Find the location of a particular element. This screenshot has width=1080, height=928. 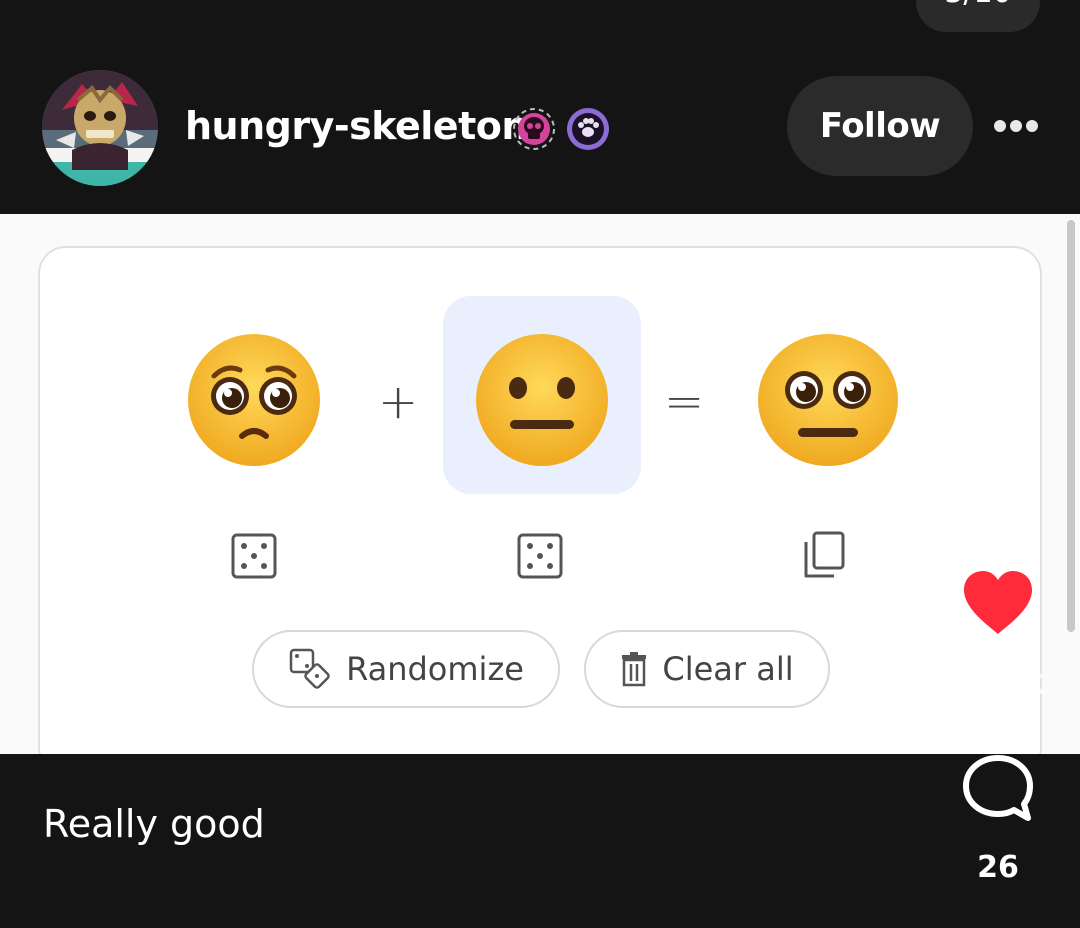

paw-badge-icon is located at coordinates (588, 129).